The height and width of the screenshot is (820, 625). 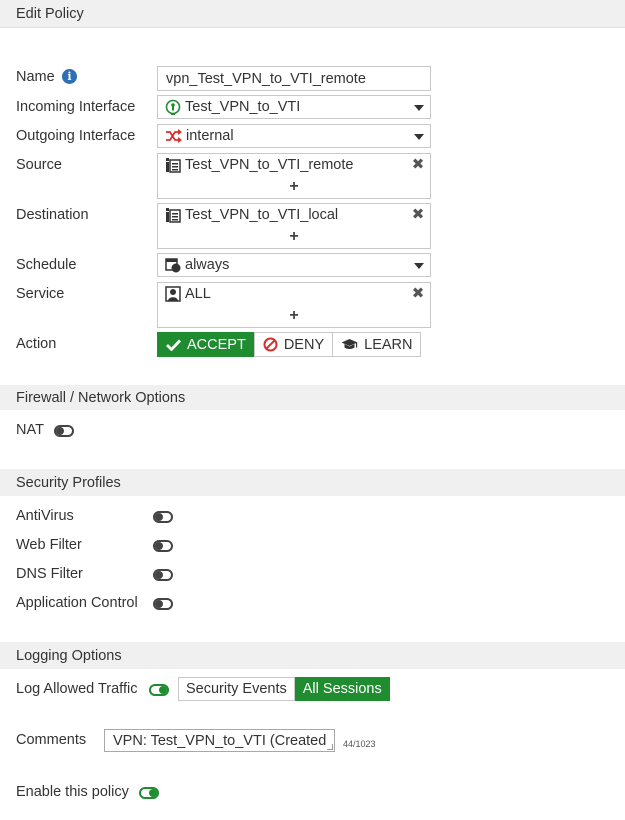 I want to click on info-icon: i, so click(x=69, y=76).